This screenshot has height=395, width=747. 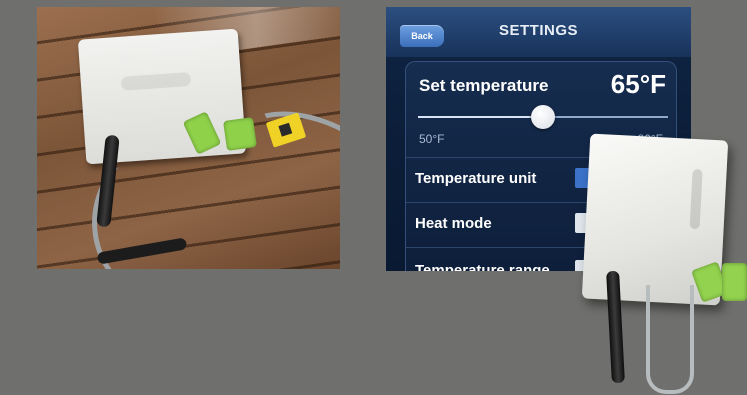 What do you see at coordinates (453, 223) in the screenshot?
I see `heat-mode-label: Heat mode` at bounding box center [453, 223].